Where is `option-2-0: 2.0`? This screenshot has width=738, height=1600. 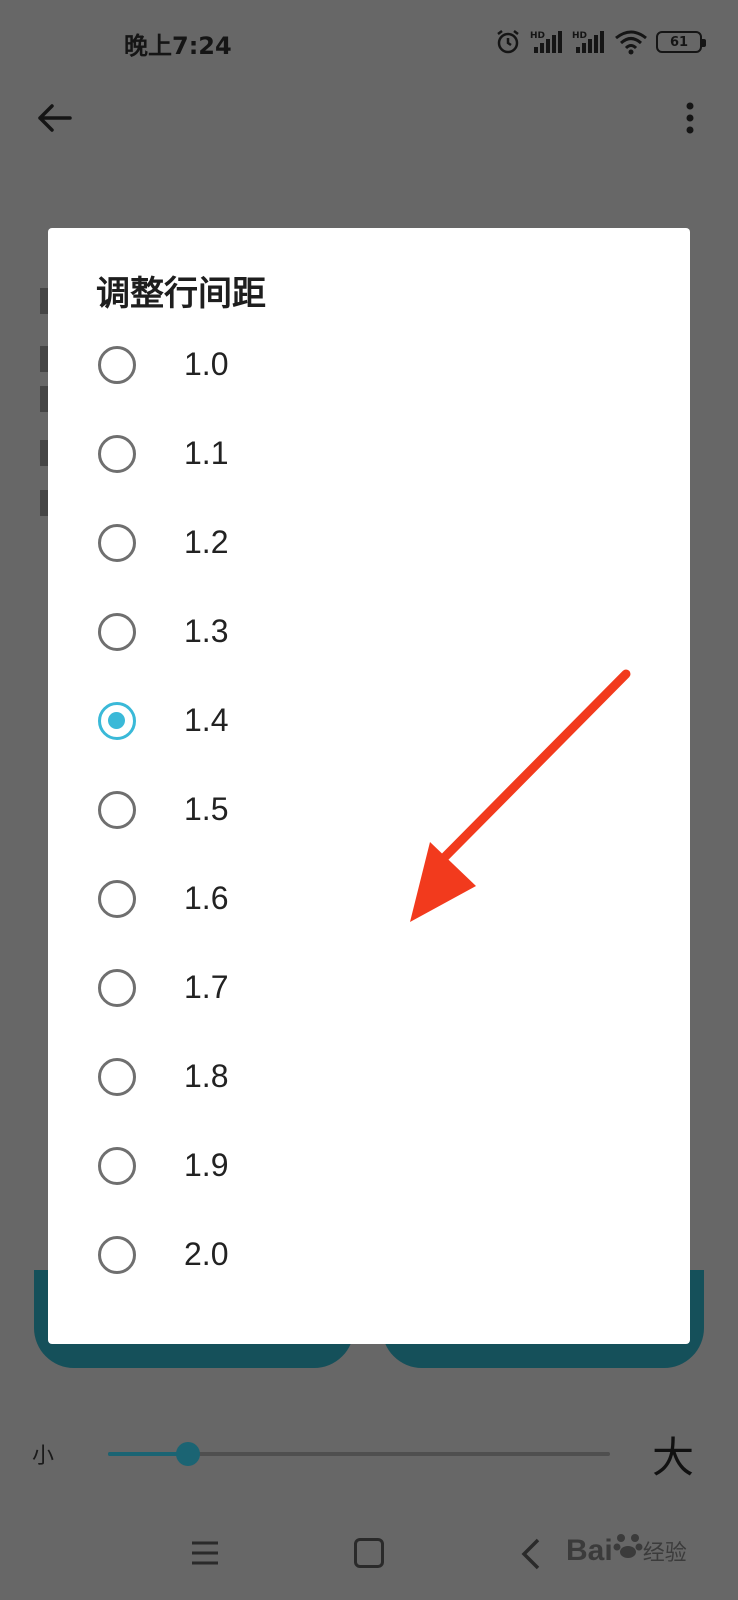 option-2-0: 2.0 is located at coordinates (369, 1257).